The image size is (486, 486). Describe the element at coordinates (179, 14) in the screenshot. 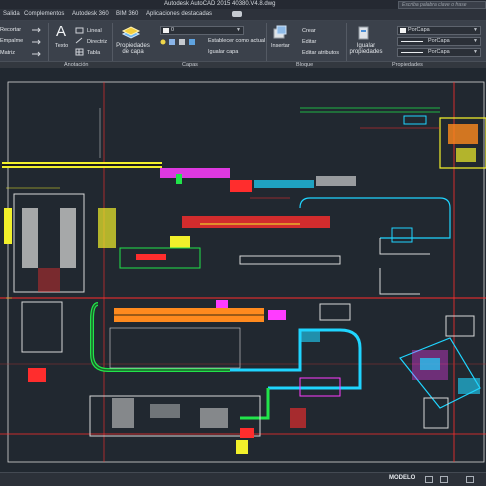

I see `tab-aplicaciones-destacadas: Aplicaciones destacadas` at that location.